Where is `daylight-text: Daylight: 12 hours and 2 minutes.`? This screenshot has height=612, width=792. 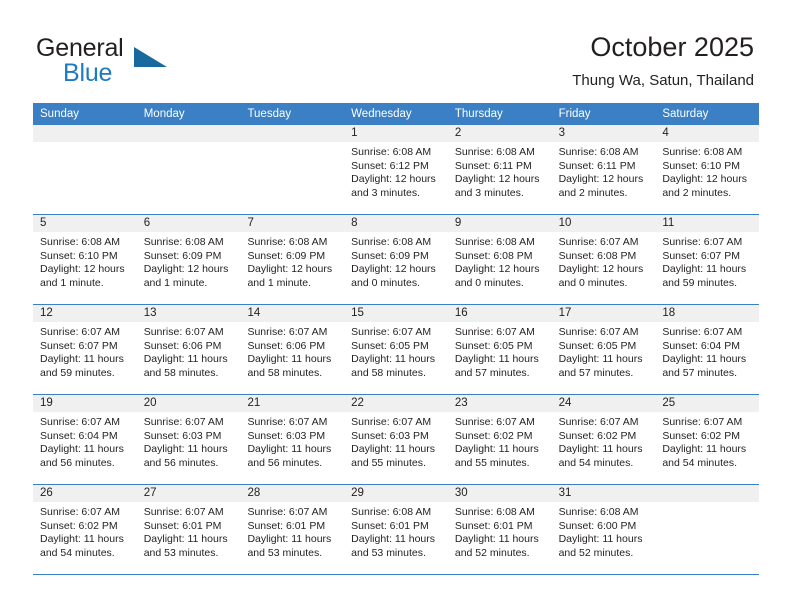
daylight-text: Daylight: 12 hours and 2 minutes. is located at coordinates (601, 186).